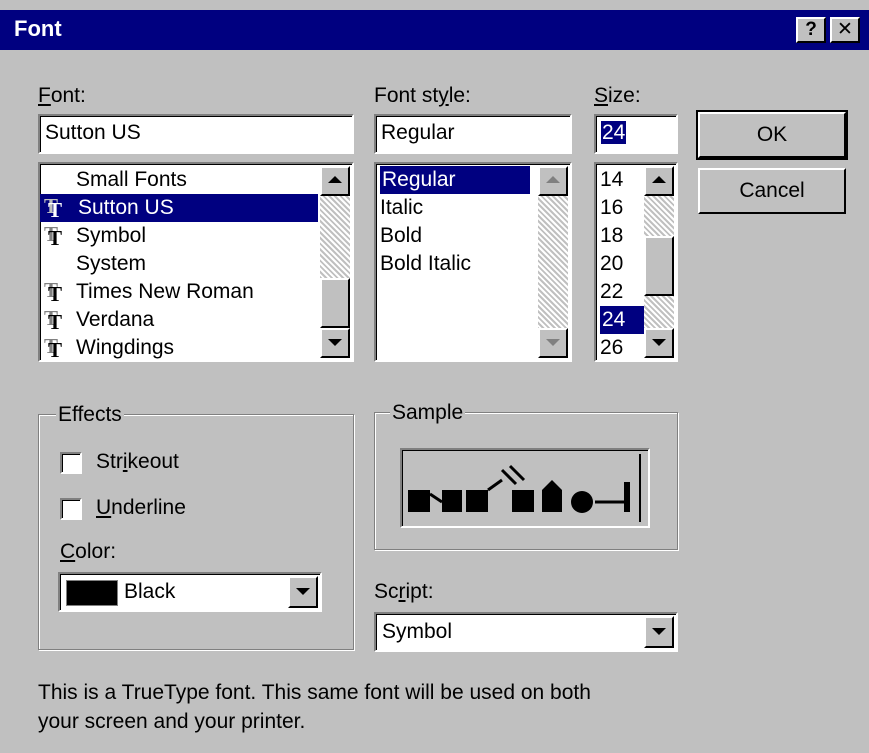 This screenshot has width=869, height=753. What do you see at coordinates (458, 236) in the screenshot?
I see `style-list-item: Bold` at bounding box center [458, 236].